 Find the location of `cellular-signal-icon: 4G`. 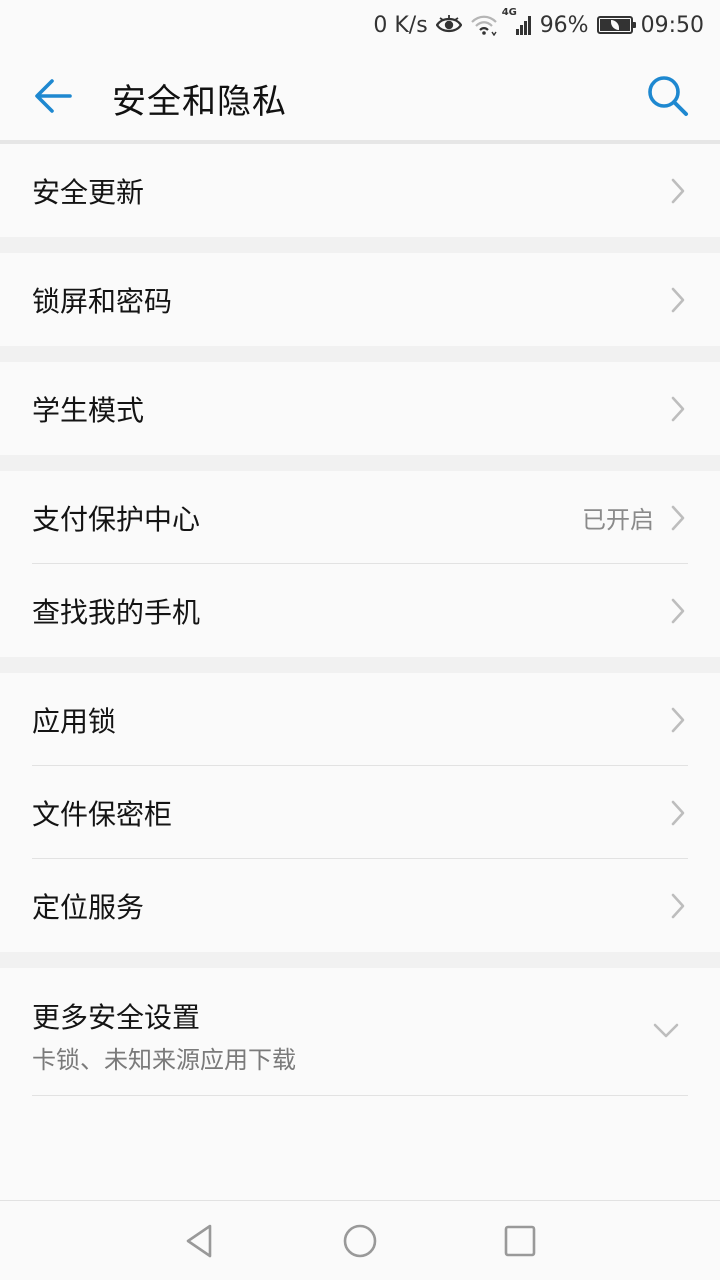

cellular-signal-icon: 4G is located at coordinates (517, 22).